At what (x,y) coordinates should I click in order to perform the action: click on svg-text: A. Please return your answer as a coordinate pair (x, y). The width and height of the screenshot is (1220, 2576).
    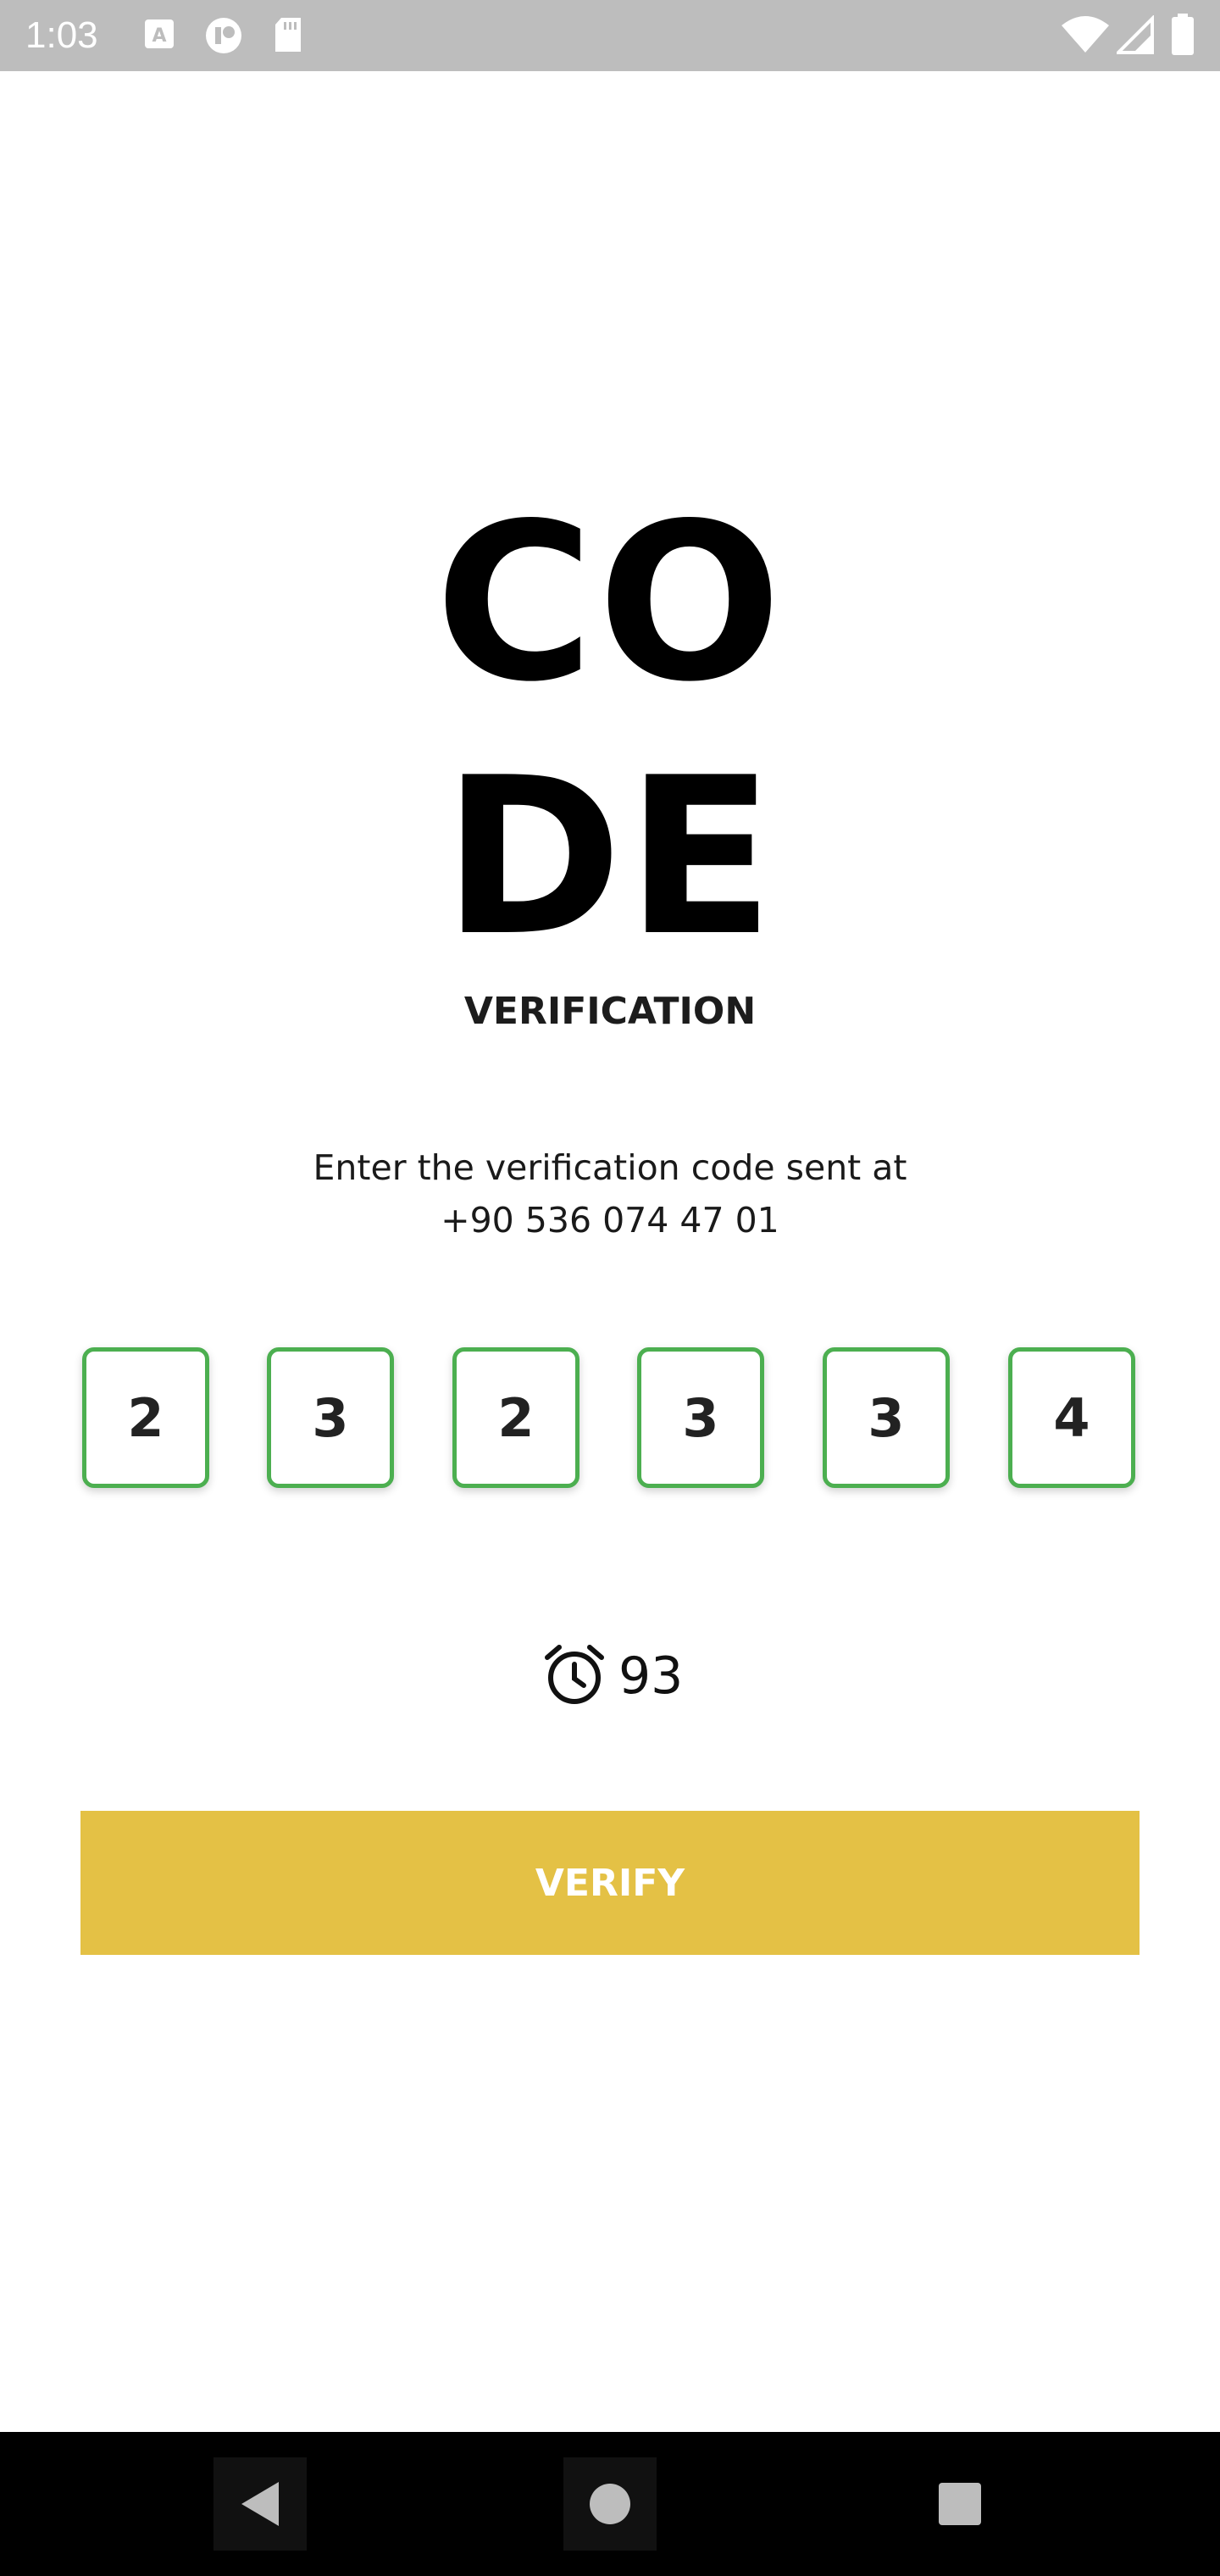
    Looking at the image, I should click on (159, 36).